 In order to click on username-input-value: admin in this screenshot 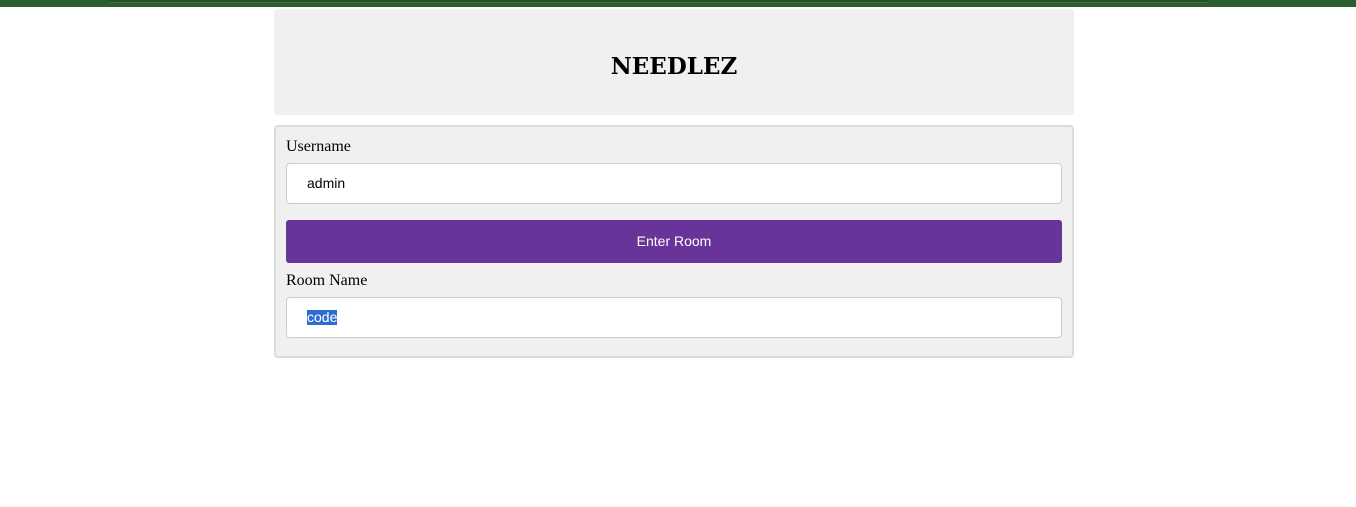, I will do `click(326, 183)`.